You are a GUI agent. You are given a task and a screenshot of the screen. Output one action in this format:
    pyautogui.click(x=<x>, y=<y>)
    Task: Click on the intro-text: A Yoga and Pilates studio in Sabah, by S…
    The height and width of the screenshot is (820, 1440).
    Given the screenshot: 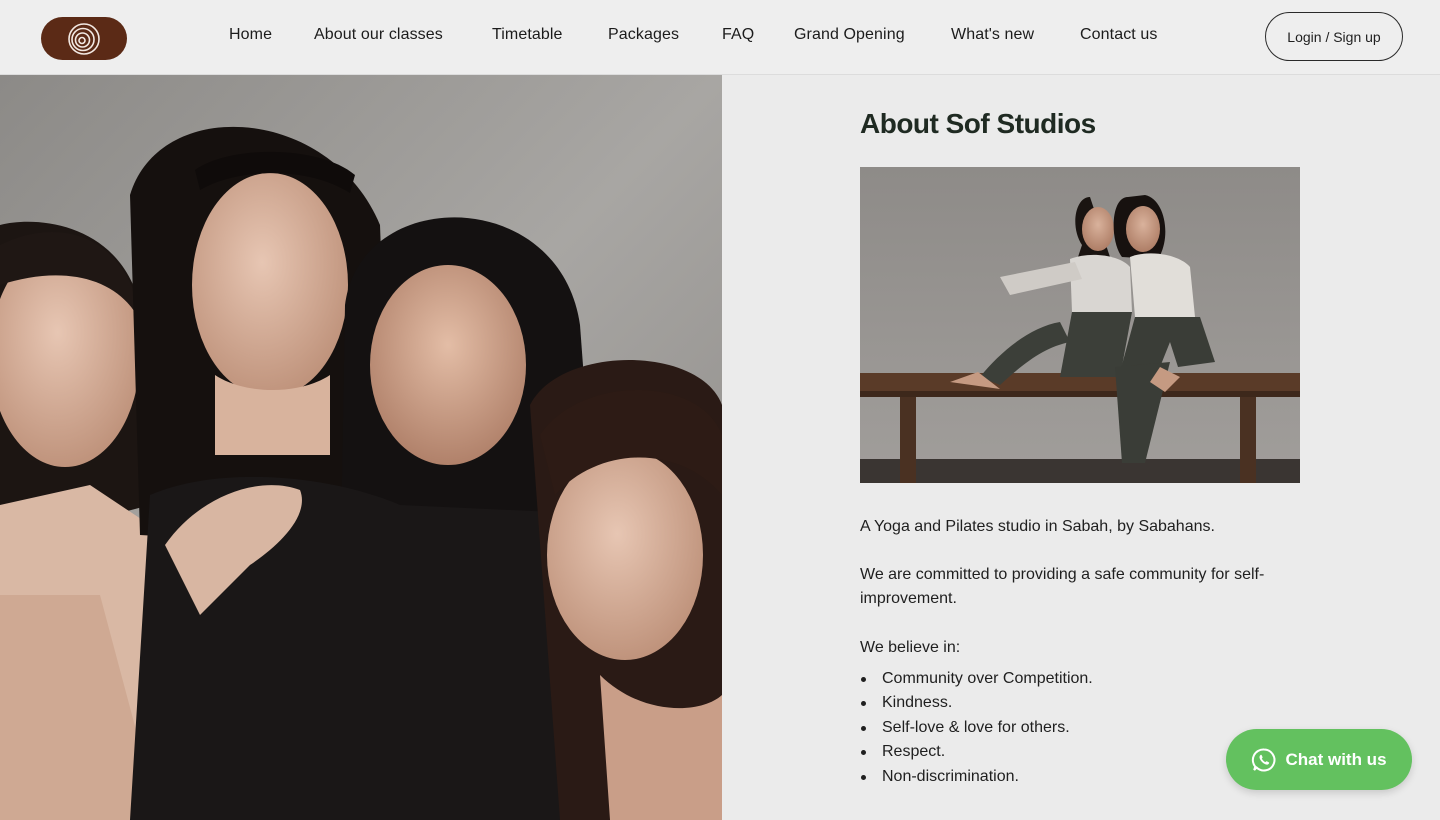 What is the action you would take?
    pyautogui.click(x=1037, y=526)
    